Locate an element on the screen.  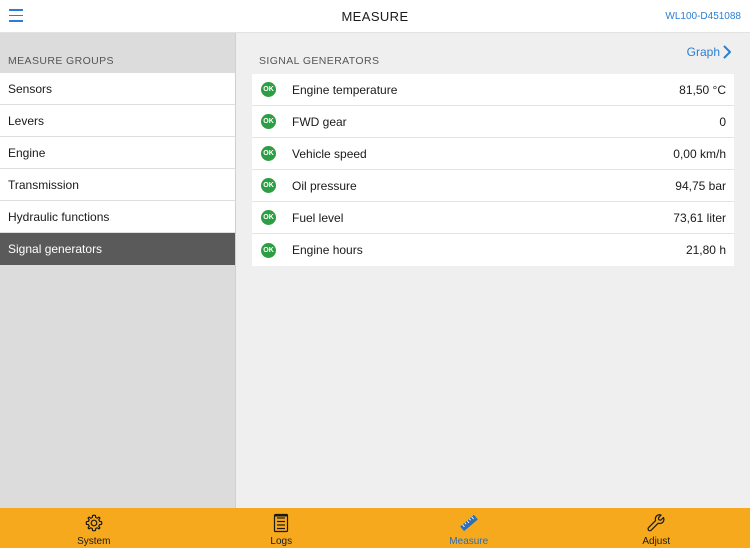
sidebar-item-levers: Levers is located at coordinates (117, 121).